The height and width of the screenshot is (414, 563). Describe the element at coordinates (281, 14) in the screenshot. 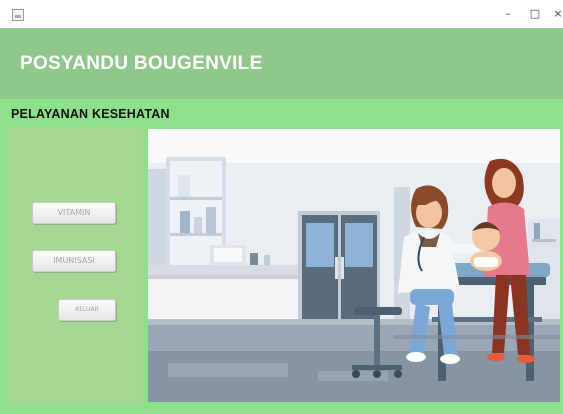

I see `title-bar: – □ ×` at that location.